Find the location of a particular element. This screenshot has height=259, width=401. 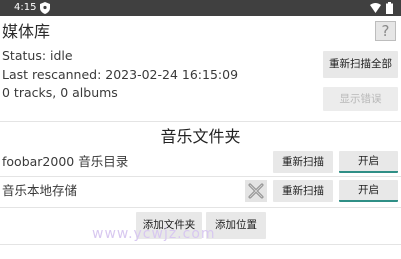

page-title: 媒体库 is located at coordinates (26, 31).